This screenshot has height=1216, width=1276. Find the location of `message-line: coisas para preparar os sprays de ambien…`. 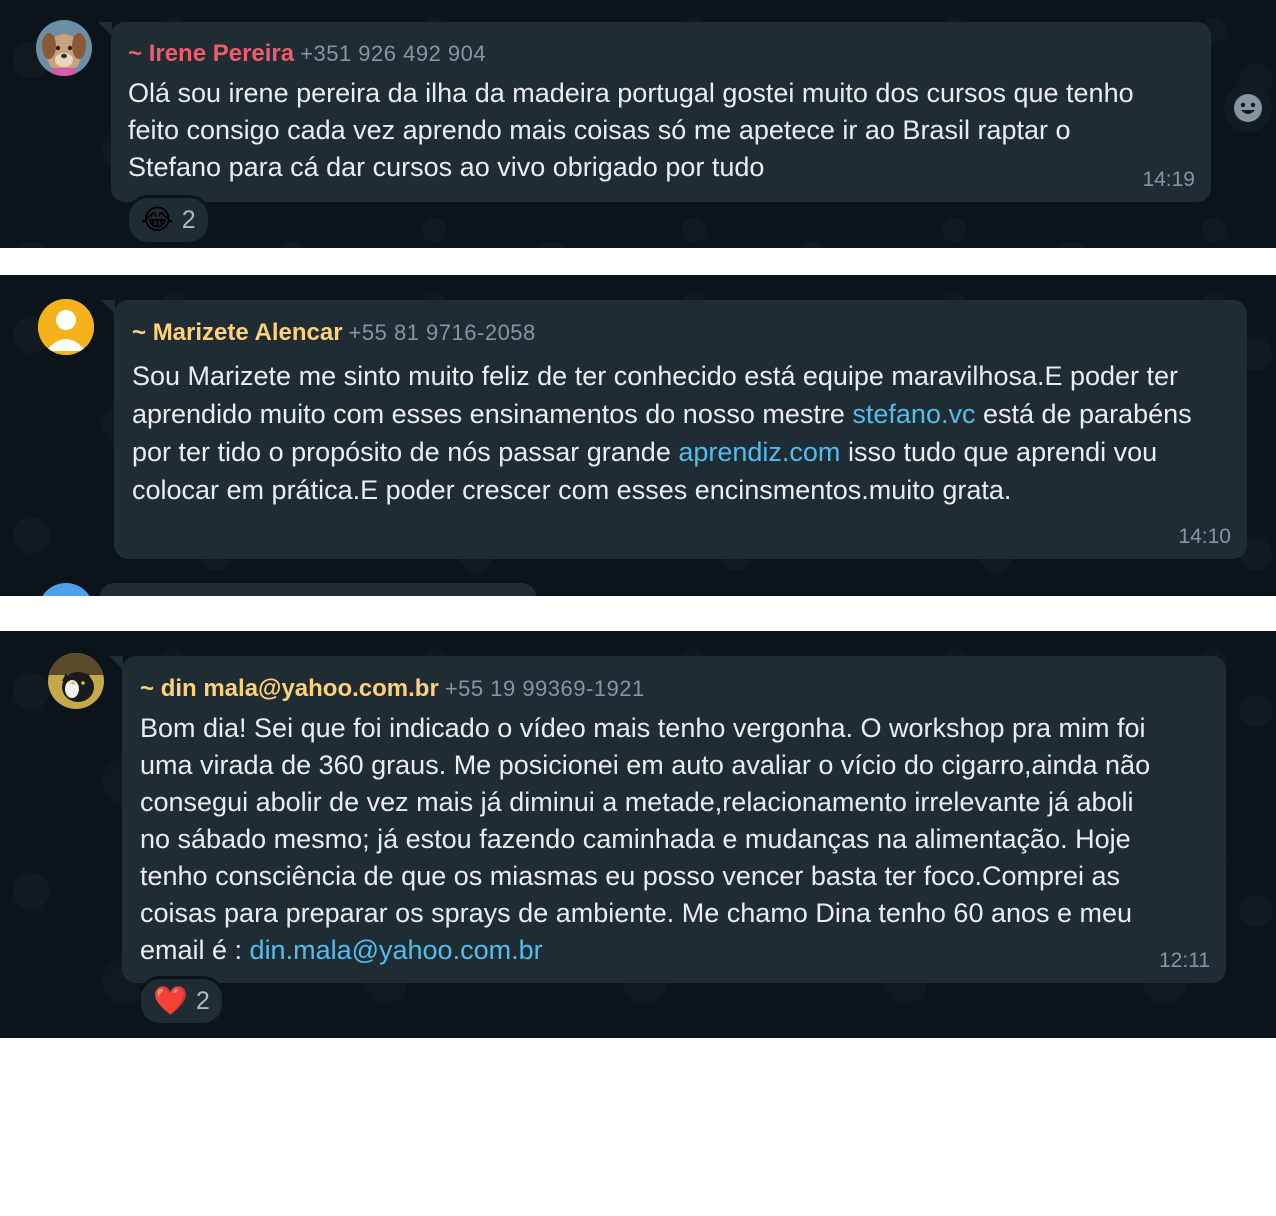

message-line: coisas para preparar os sprays de ambien… is located at coordinates (636, 913).